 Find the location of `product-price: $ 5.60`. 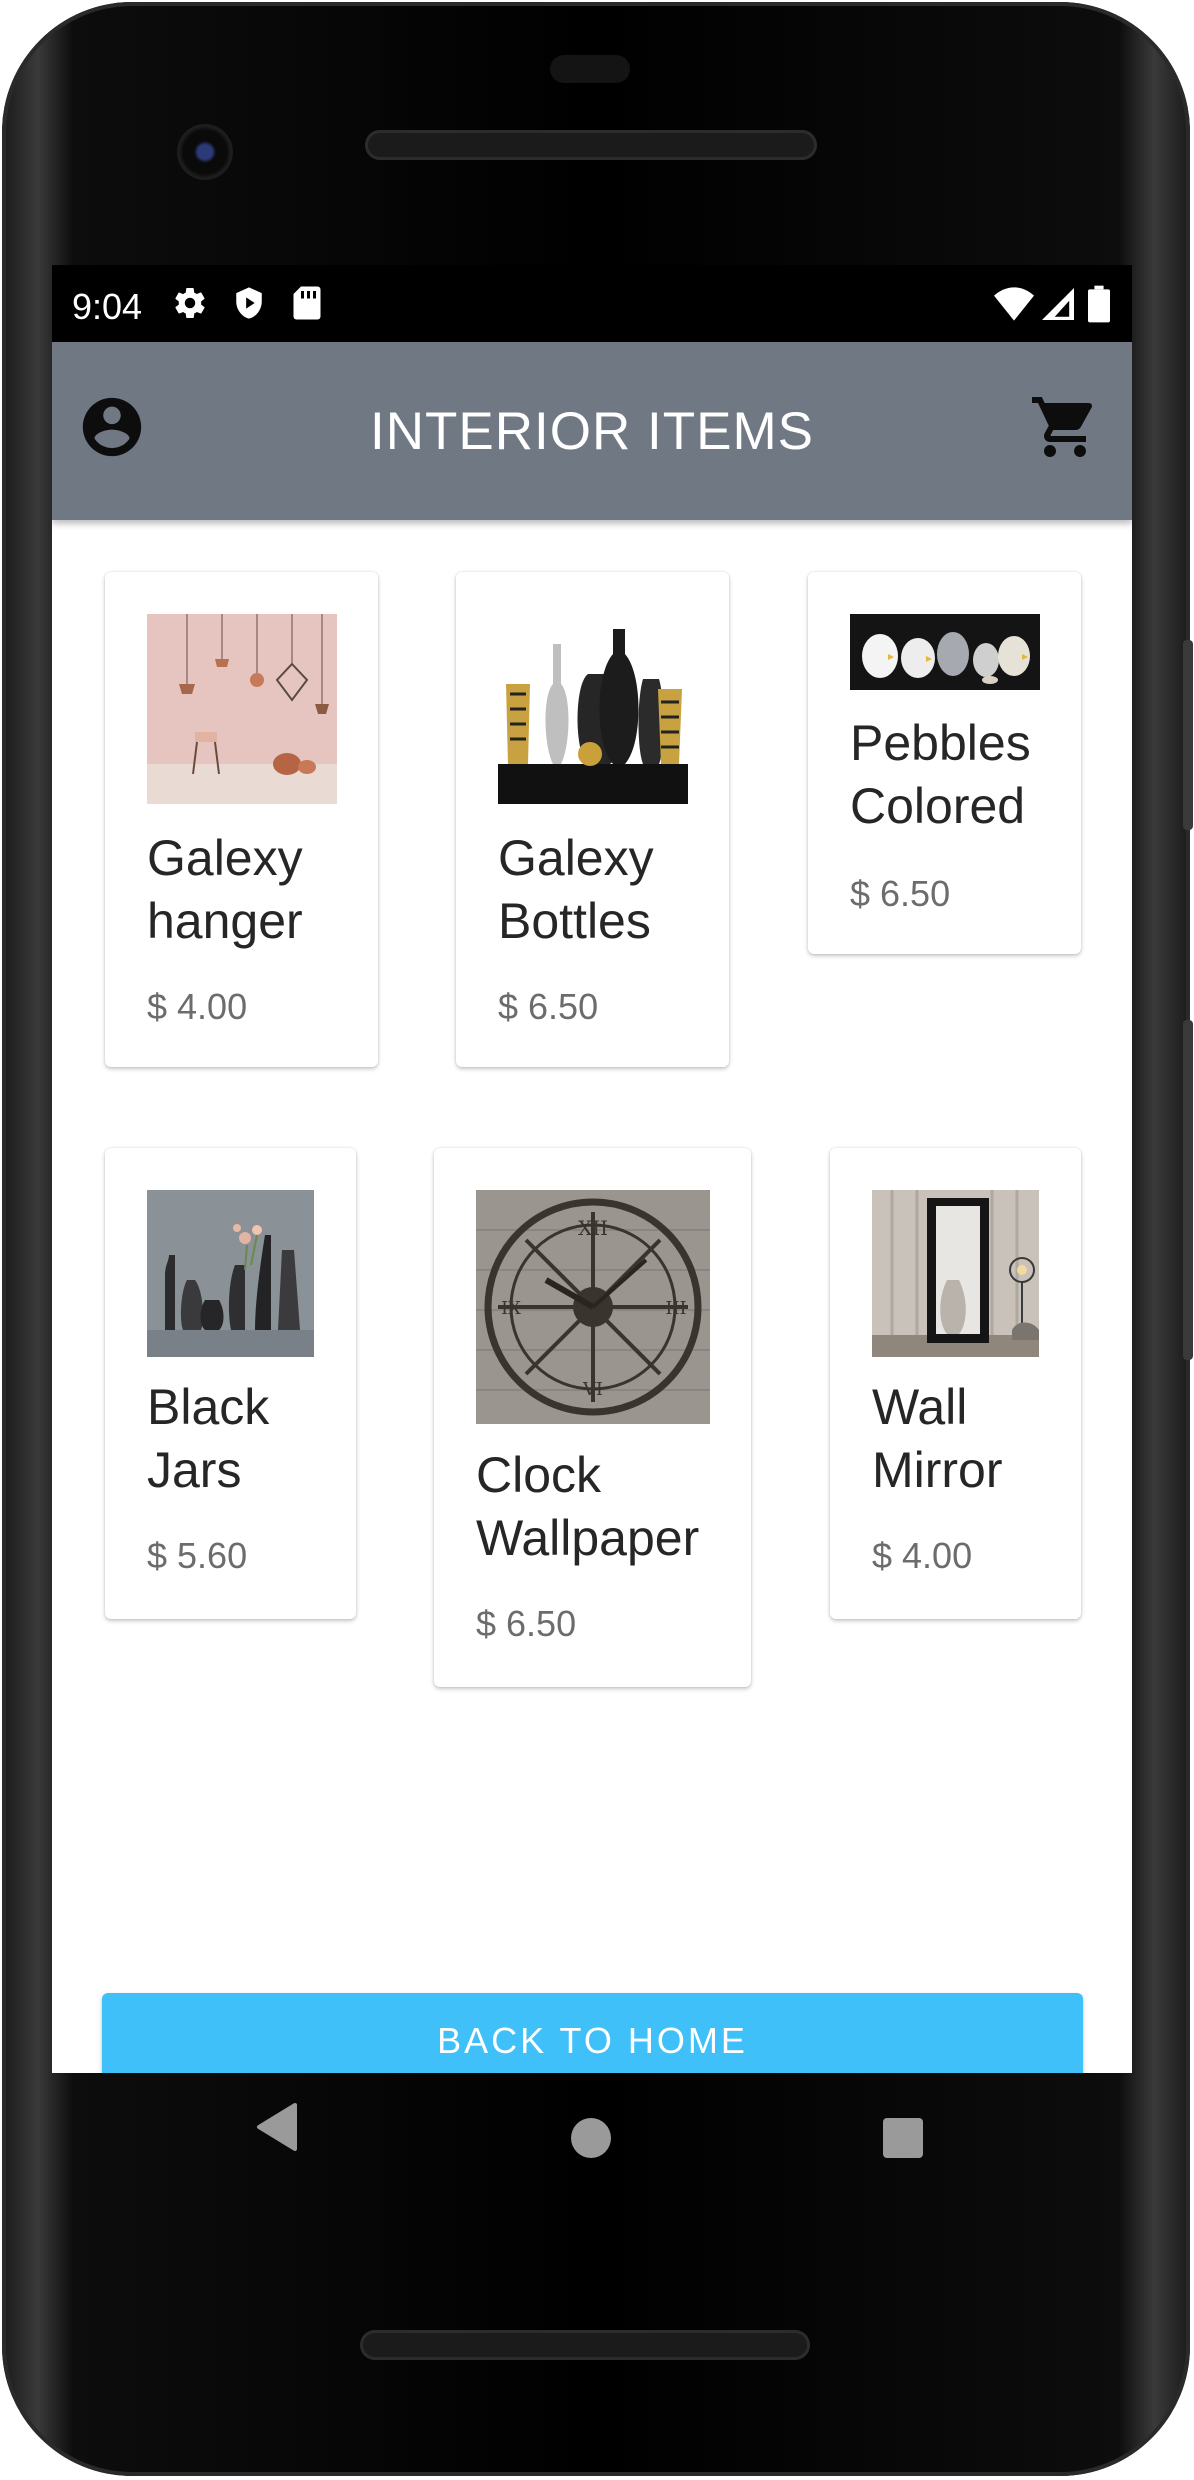

product-price: $ 5.60 is located at coordinates (197, 1555).